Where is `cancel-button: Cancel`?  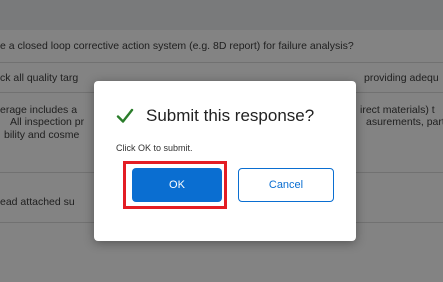
cancel-button: Cancel is located at coordinates (286, 185).